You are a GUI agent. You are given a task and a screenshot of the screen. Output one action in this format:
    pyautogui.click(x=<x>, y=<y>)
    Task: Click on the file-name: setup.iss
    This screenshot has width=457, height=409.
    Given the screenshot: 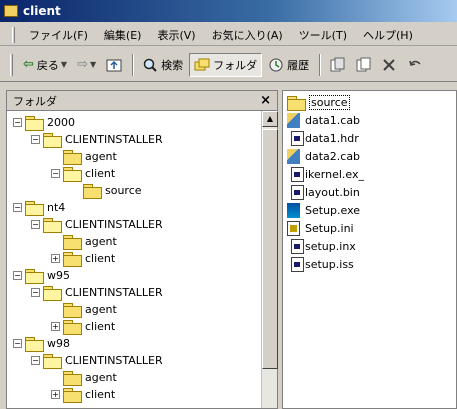 What is the action you would take?
    pyautogui.click(x=329, y=264)
    